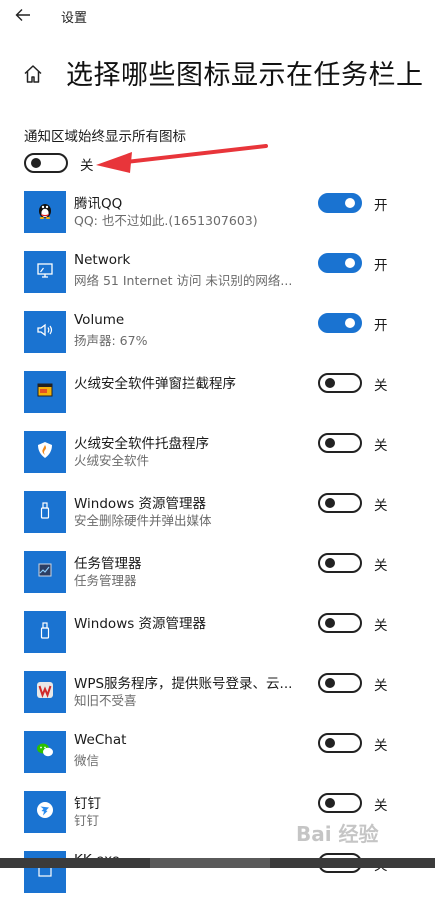 The image size is (435, 907). I want to click on always-show-toggle, so click(46, 163).